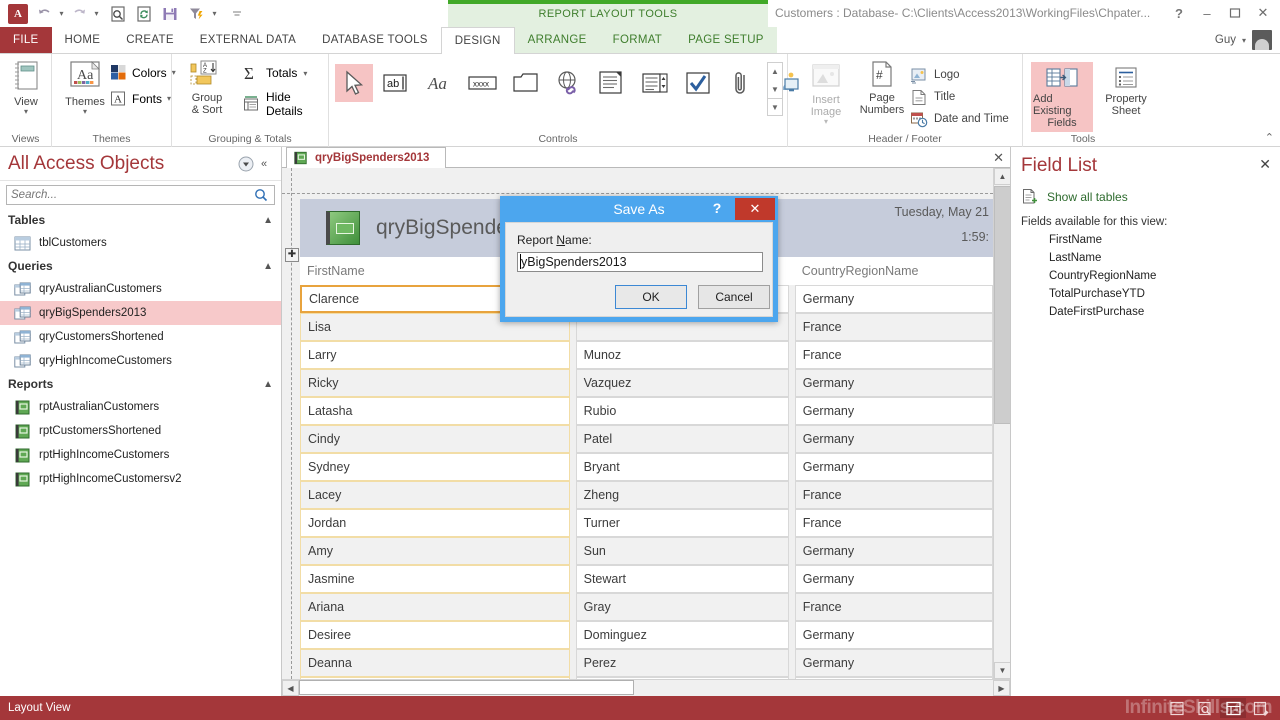 Image resolution: width=1280 pixels, height=720 pixels. I want to click on report-name-input, so click(640, 262).